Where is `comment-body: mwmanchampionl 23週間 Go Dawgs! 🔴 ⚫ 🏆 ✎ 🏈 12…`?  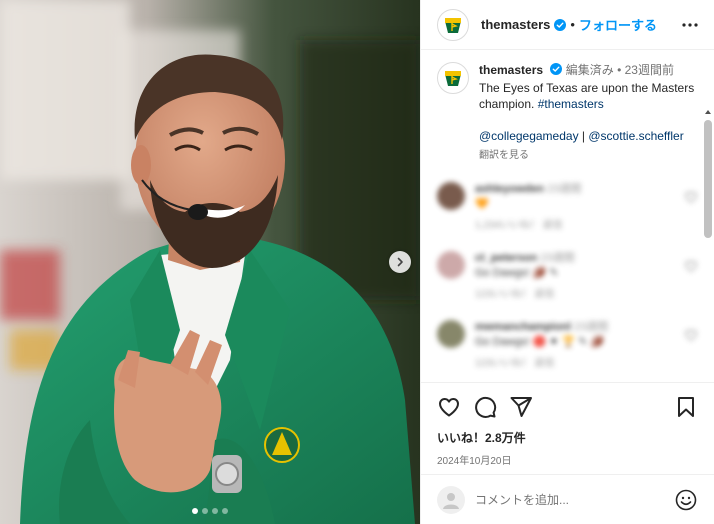
comment-body: mwmanchampionl 23週間 Go Dawgs! 🔴 ⚫ 🏆 ✎ 🏈 12… is located at coordinates (574, 345).